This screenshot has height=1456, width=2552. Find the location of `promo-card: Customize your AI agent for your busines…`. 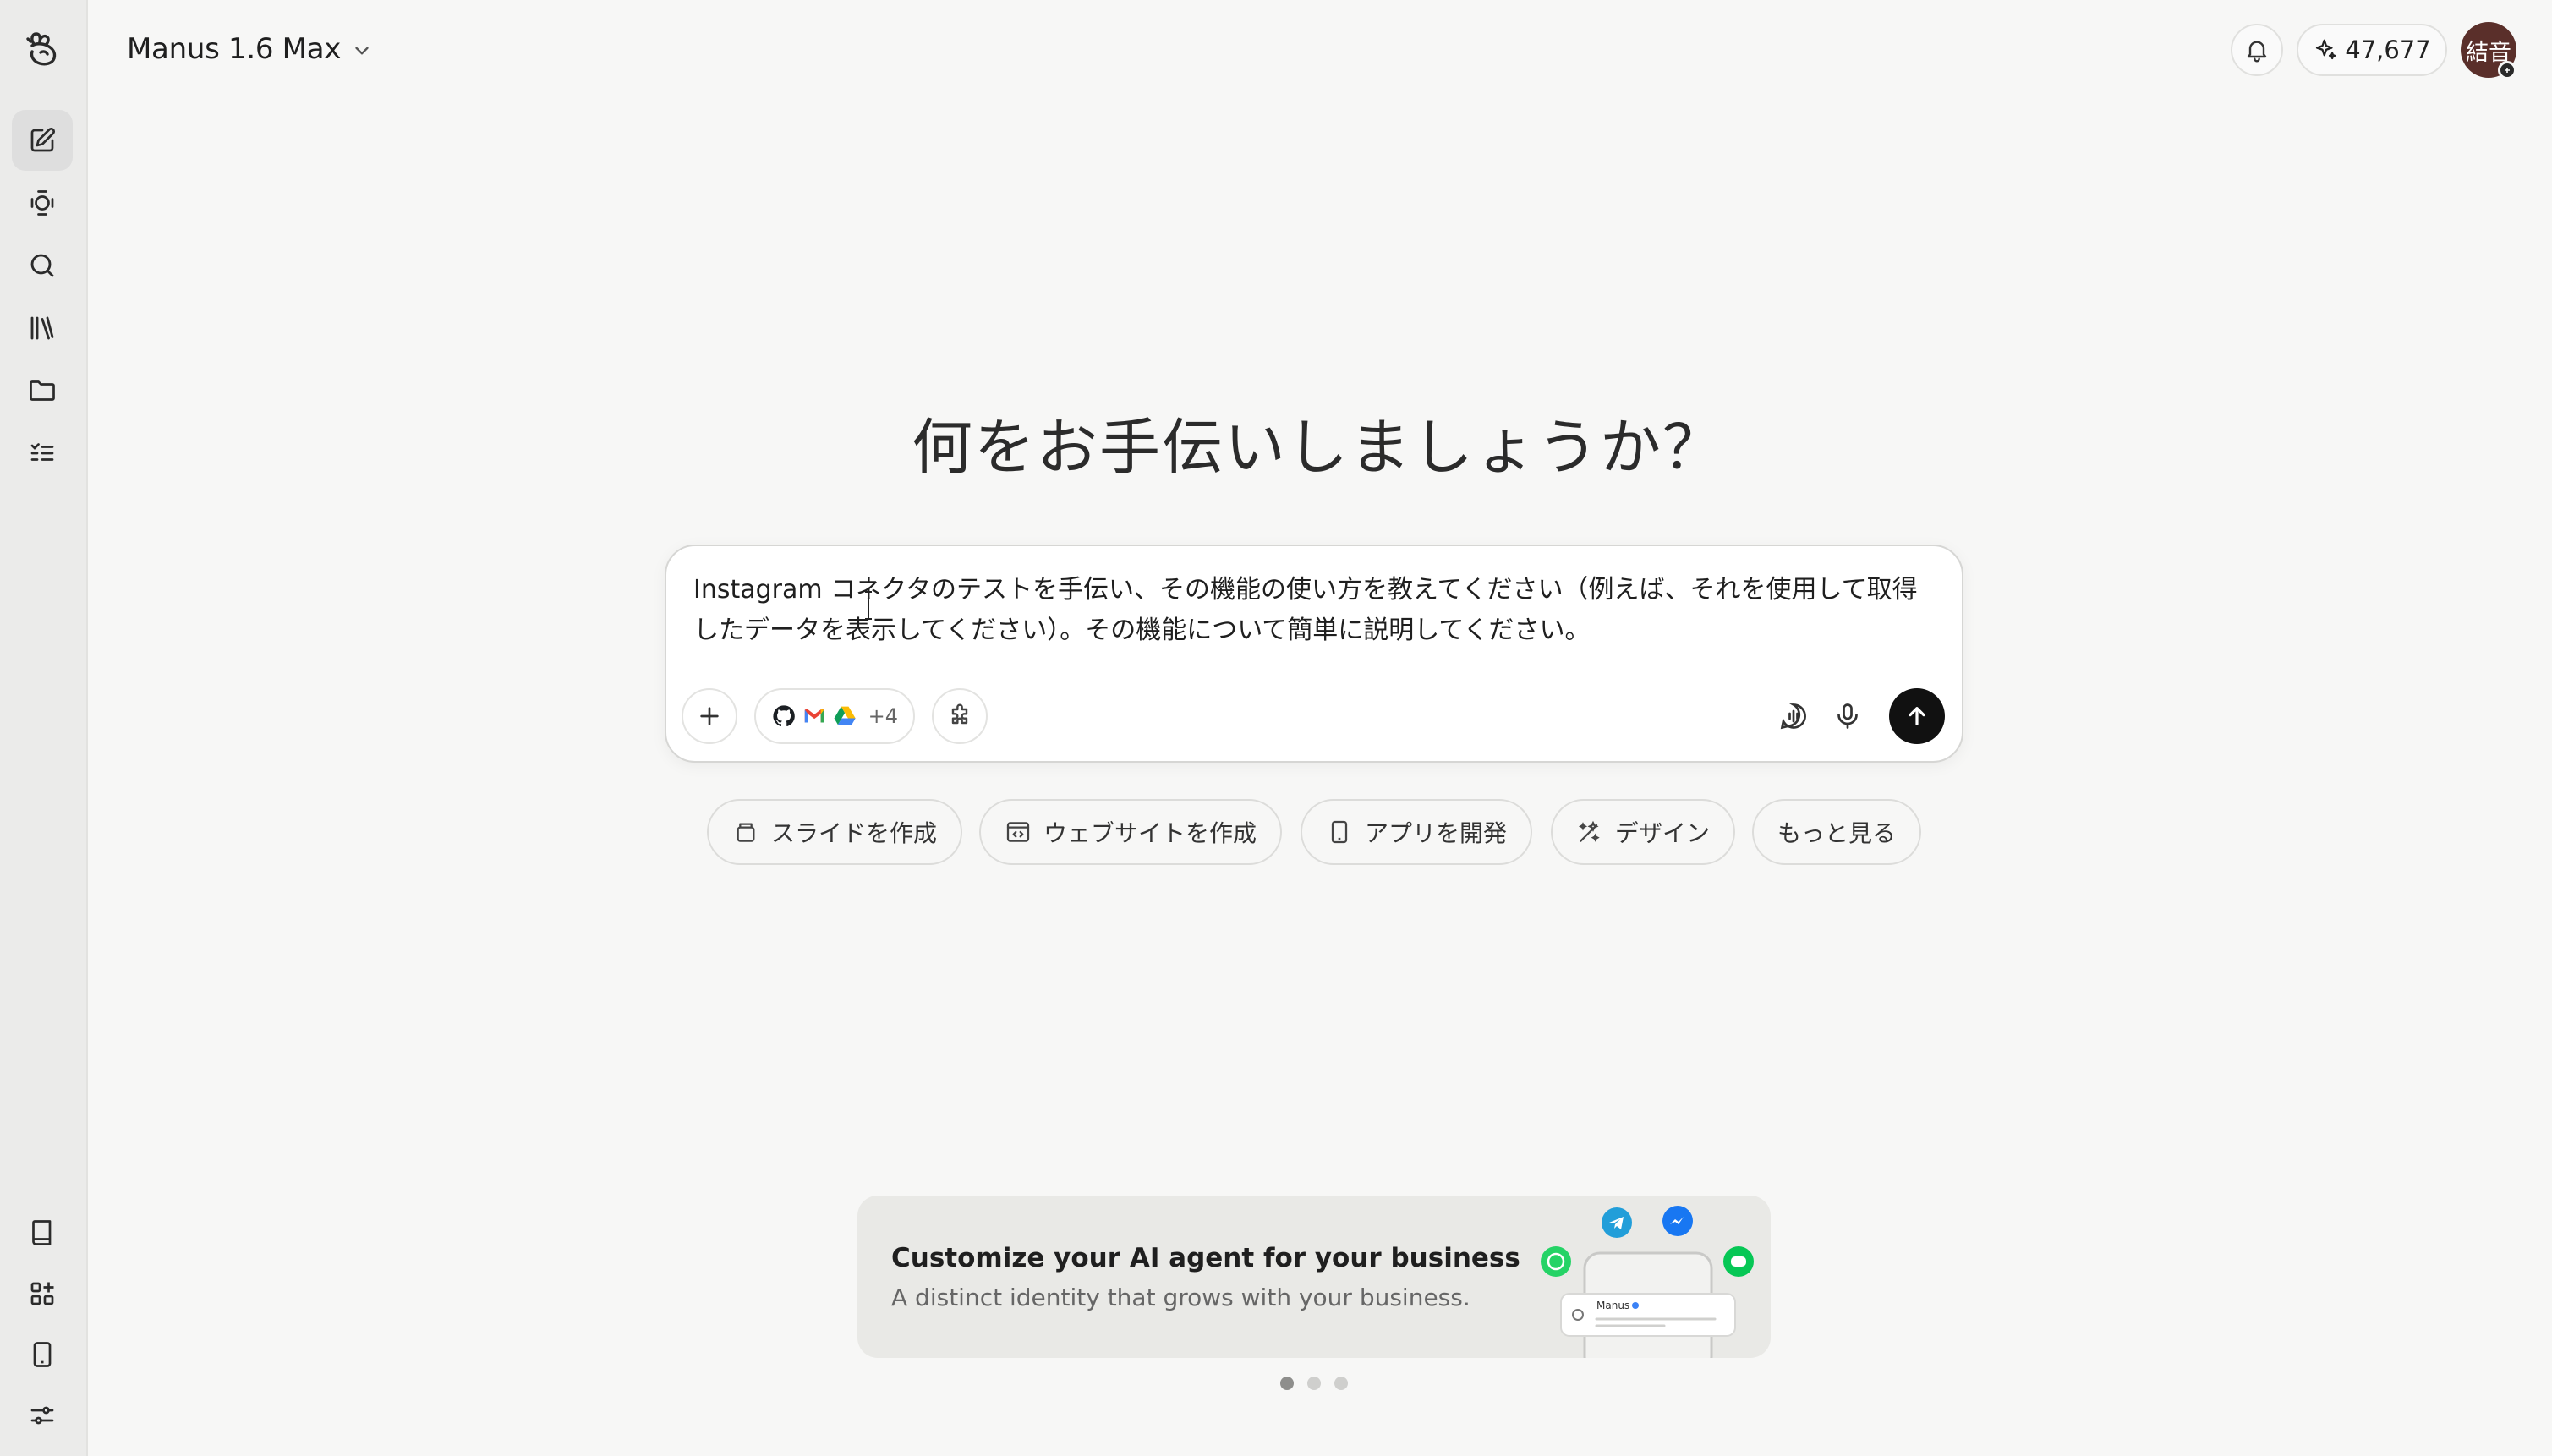

promo-card: Customize your AI agent for your busines… is located at coordinates (1314, 1277).